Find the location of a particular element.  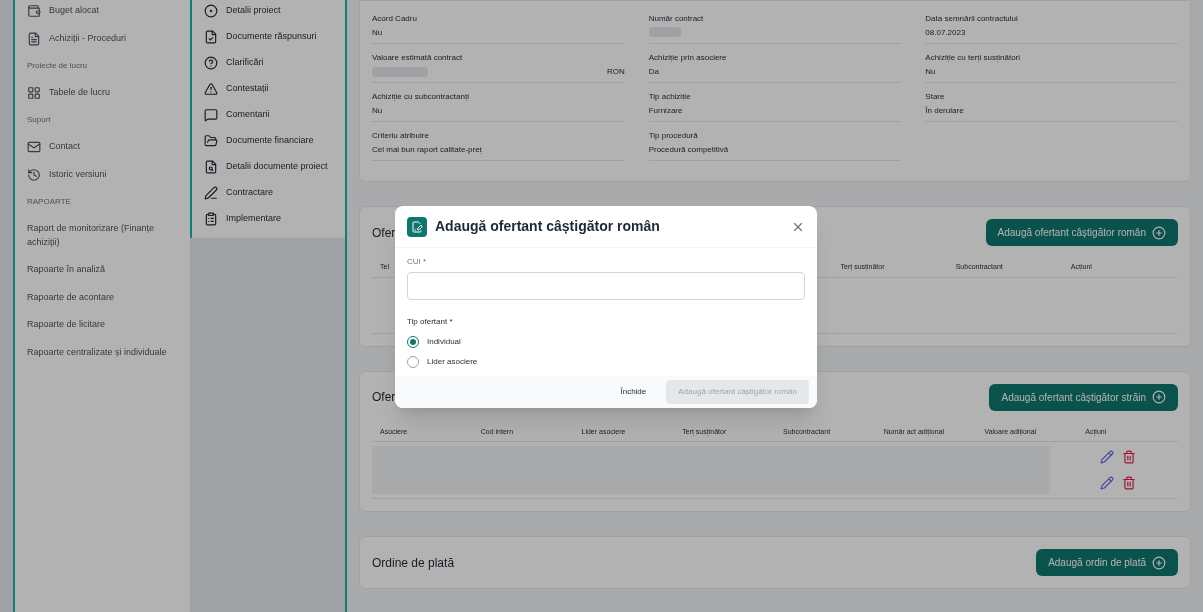

detail-label: Tip procedură is located at coordinates (673, 136).